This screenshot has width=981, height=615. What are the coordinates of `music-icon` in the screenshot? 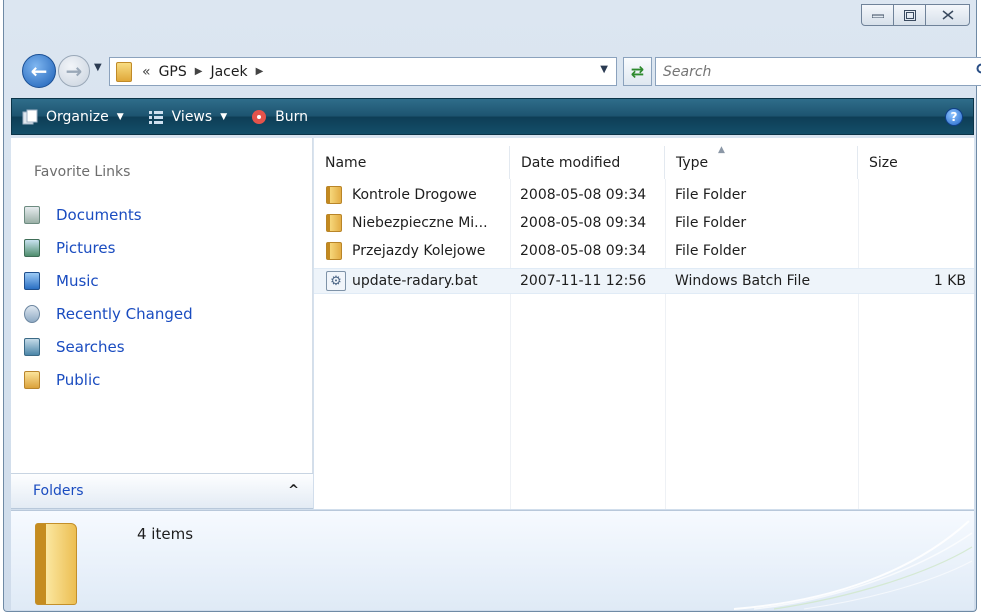 It's located at (32, 280).